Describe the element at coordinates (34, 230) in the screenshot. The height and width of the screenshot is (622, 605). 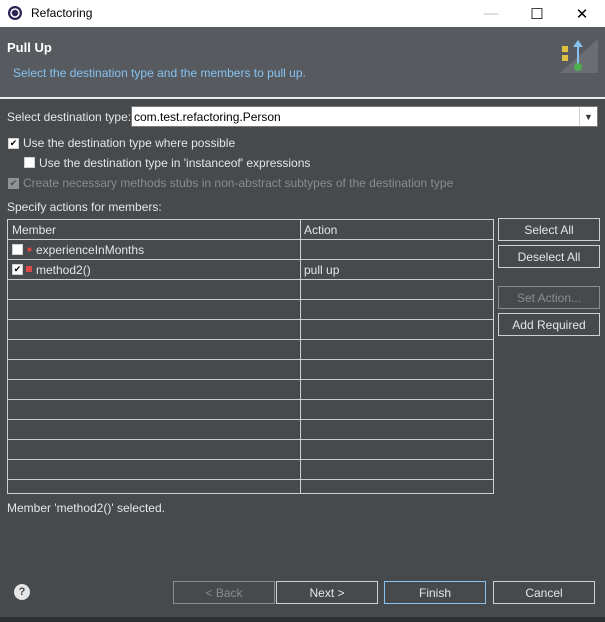
I see `column-header-member: Member` at that location.